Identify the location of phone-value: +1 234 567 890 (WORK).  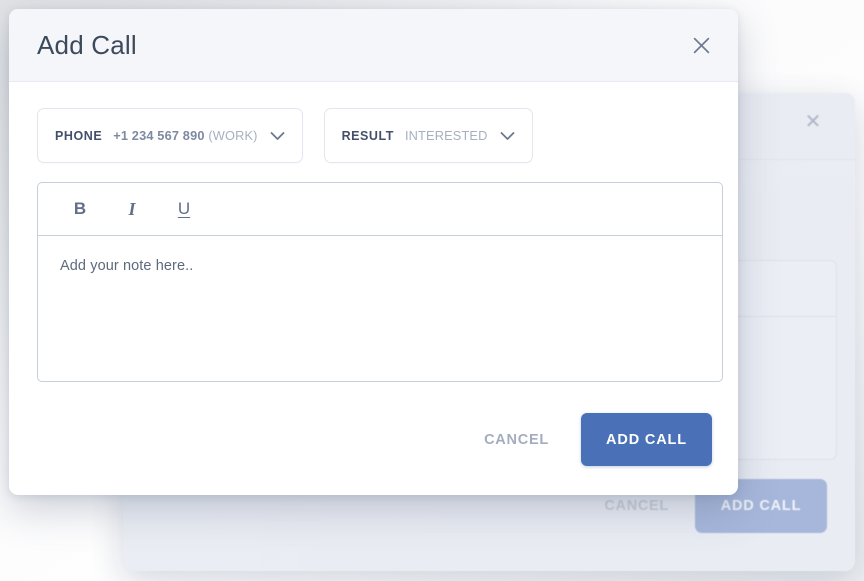
(185, 135).